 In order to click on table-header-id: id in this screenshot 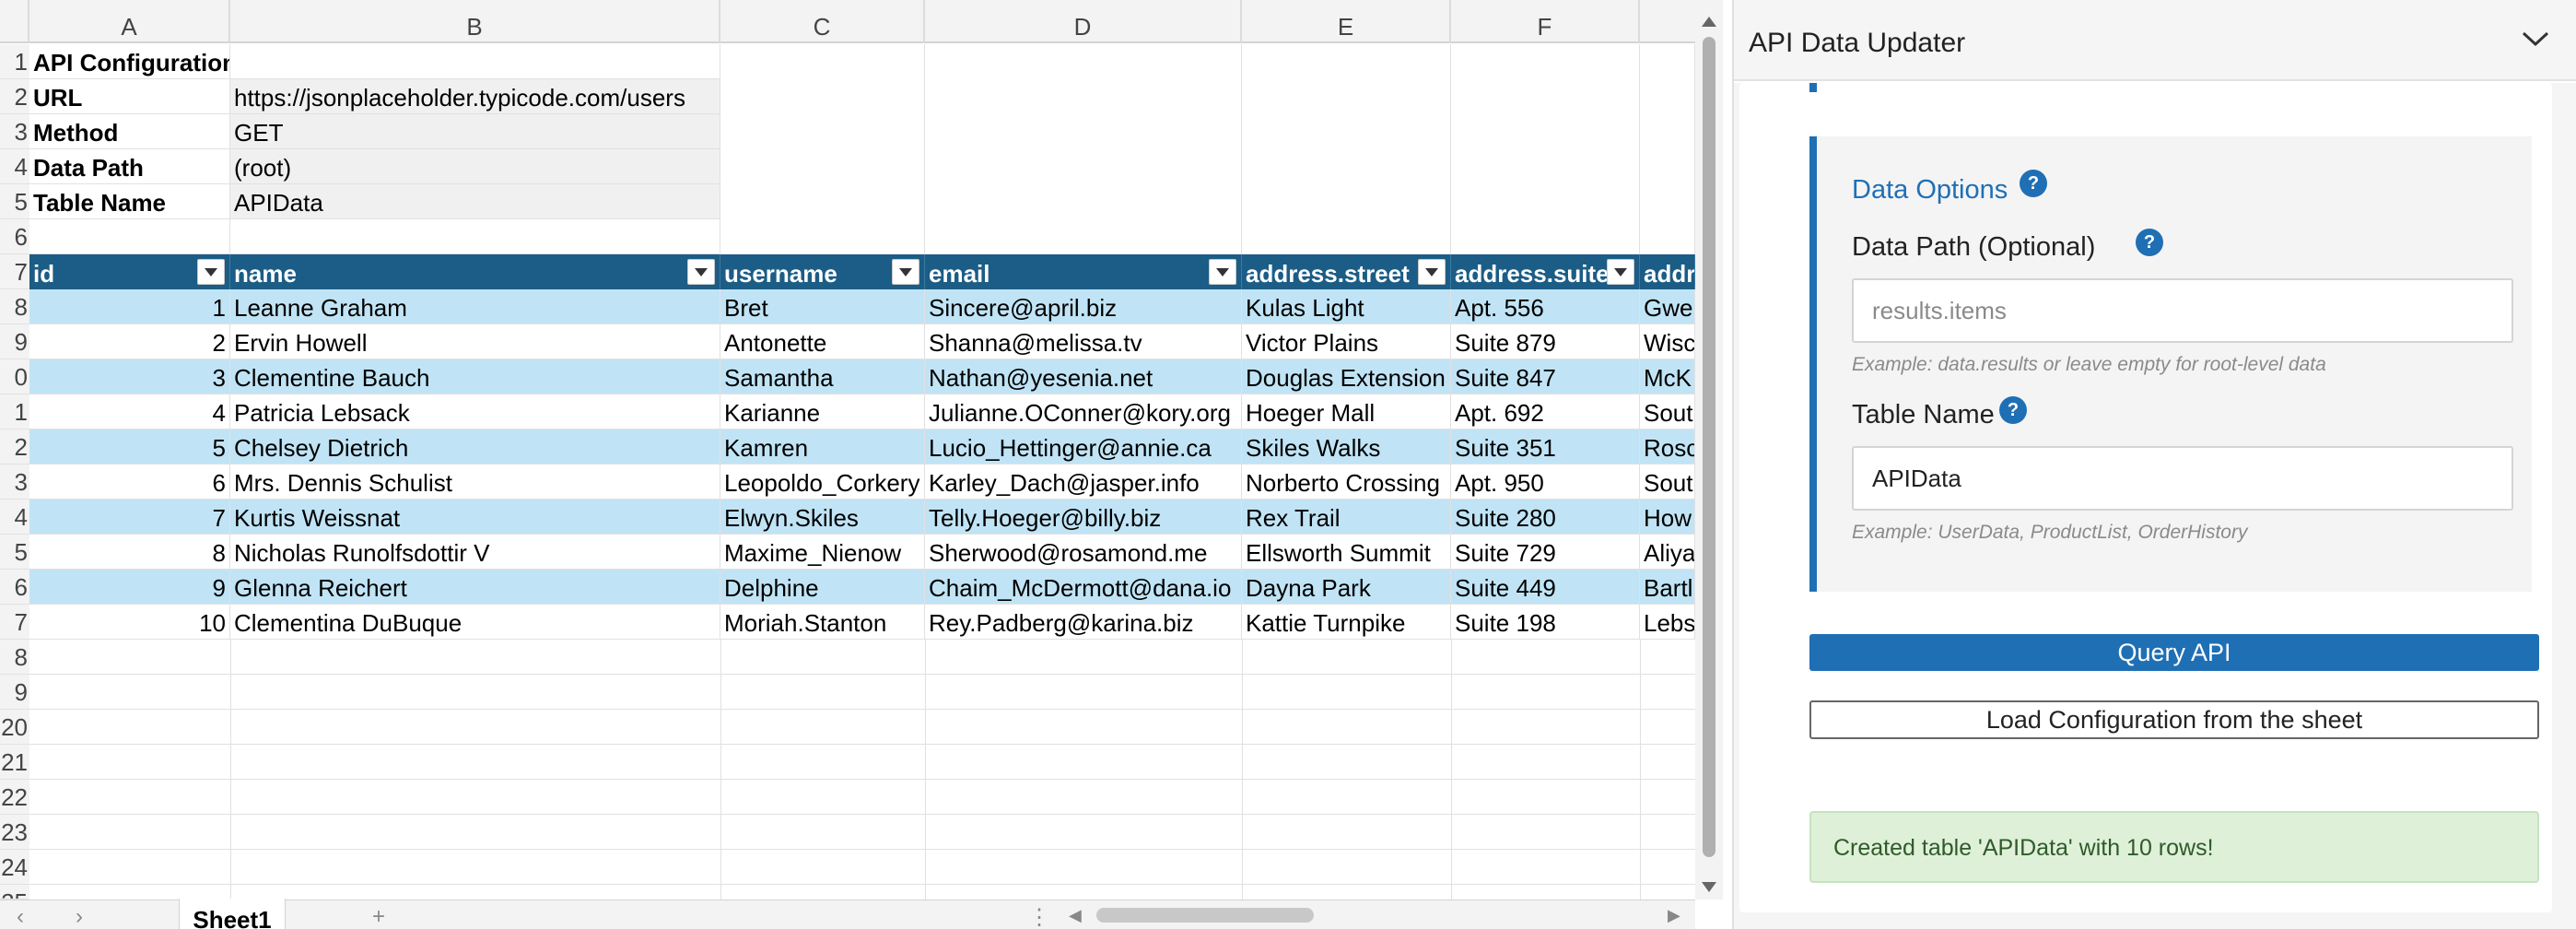, I will do `click(129, 271)`.